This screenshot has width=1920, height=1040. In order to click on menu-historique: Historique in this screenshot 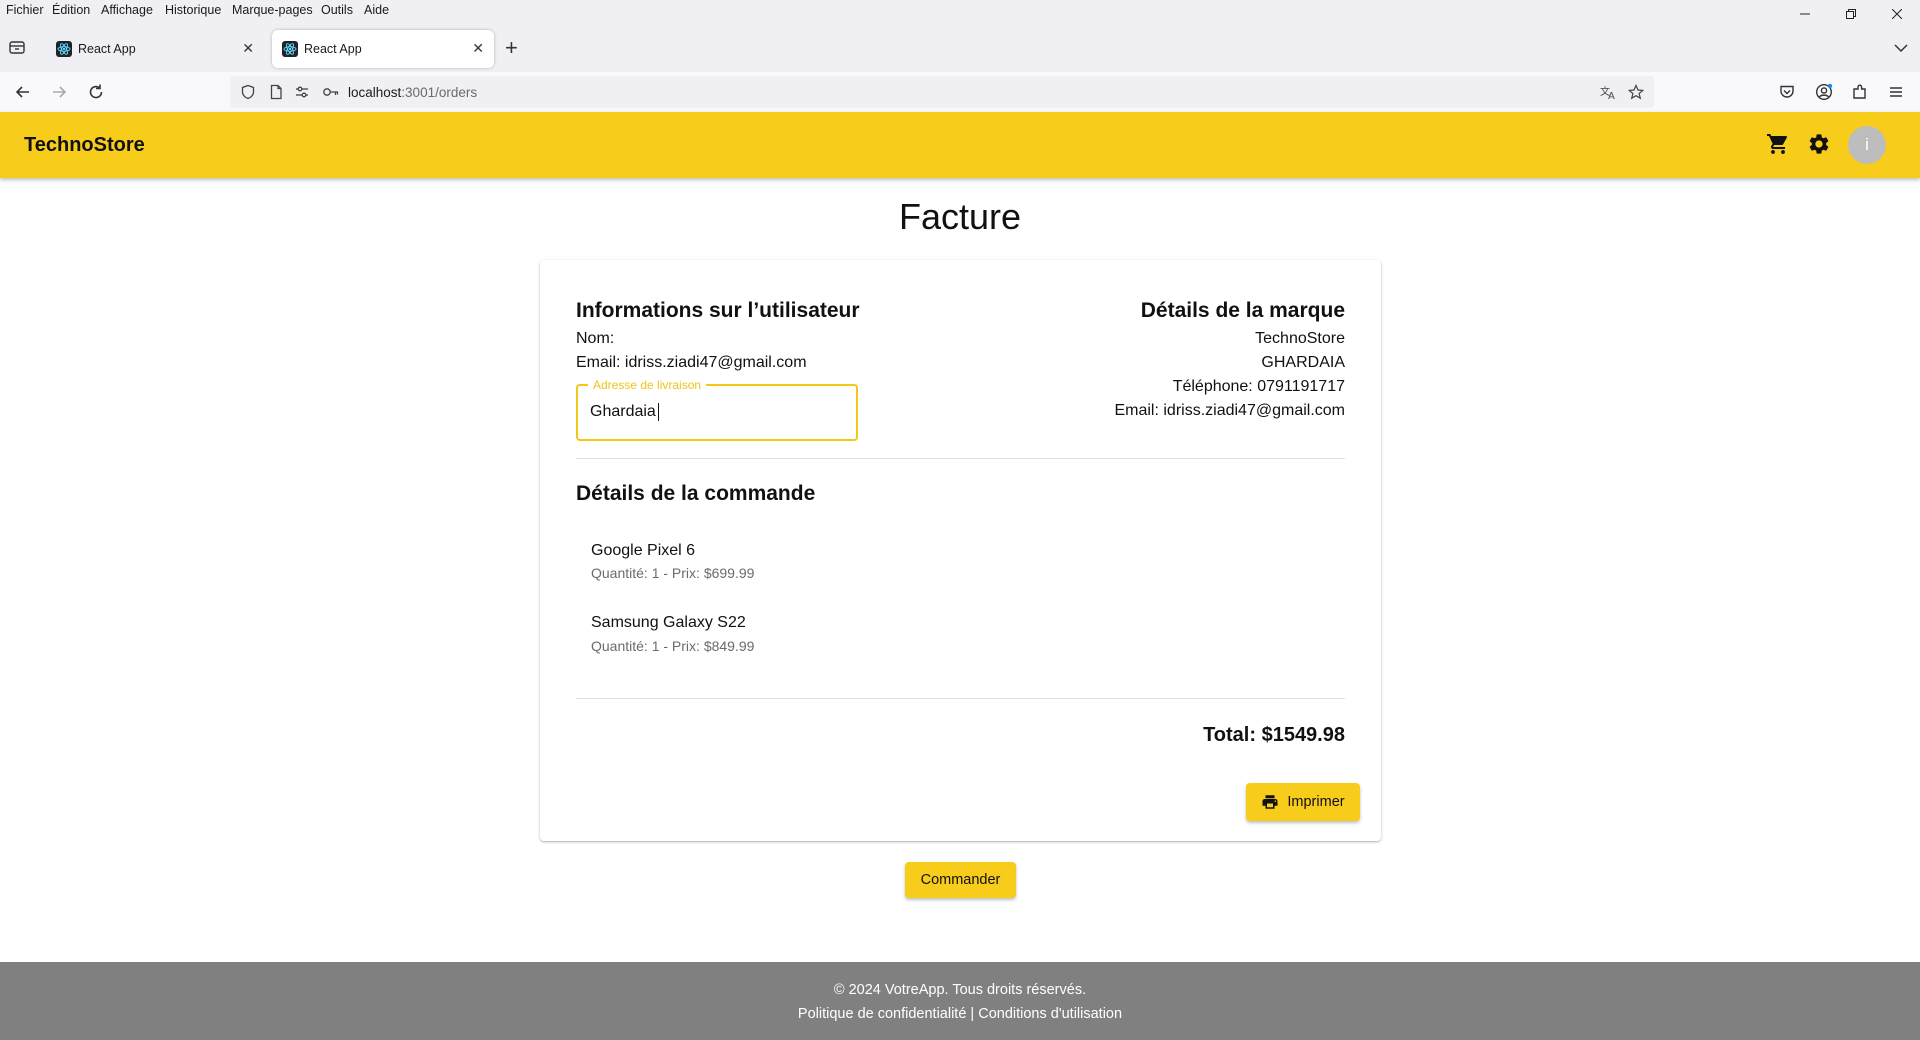, I will do `click(193, 10)`.